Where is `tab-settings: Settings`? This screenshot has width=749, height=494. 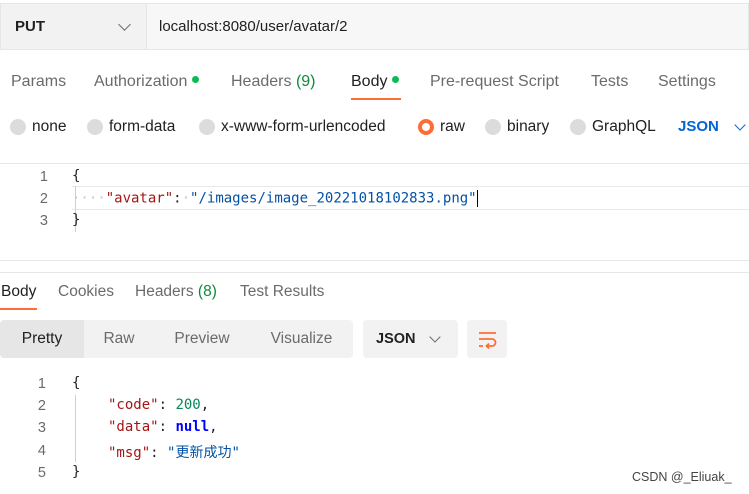 tab-settings: Settings is located at coordinates (687, 82).